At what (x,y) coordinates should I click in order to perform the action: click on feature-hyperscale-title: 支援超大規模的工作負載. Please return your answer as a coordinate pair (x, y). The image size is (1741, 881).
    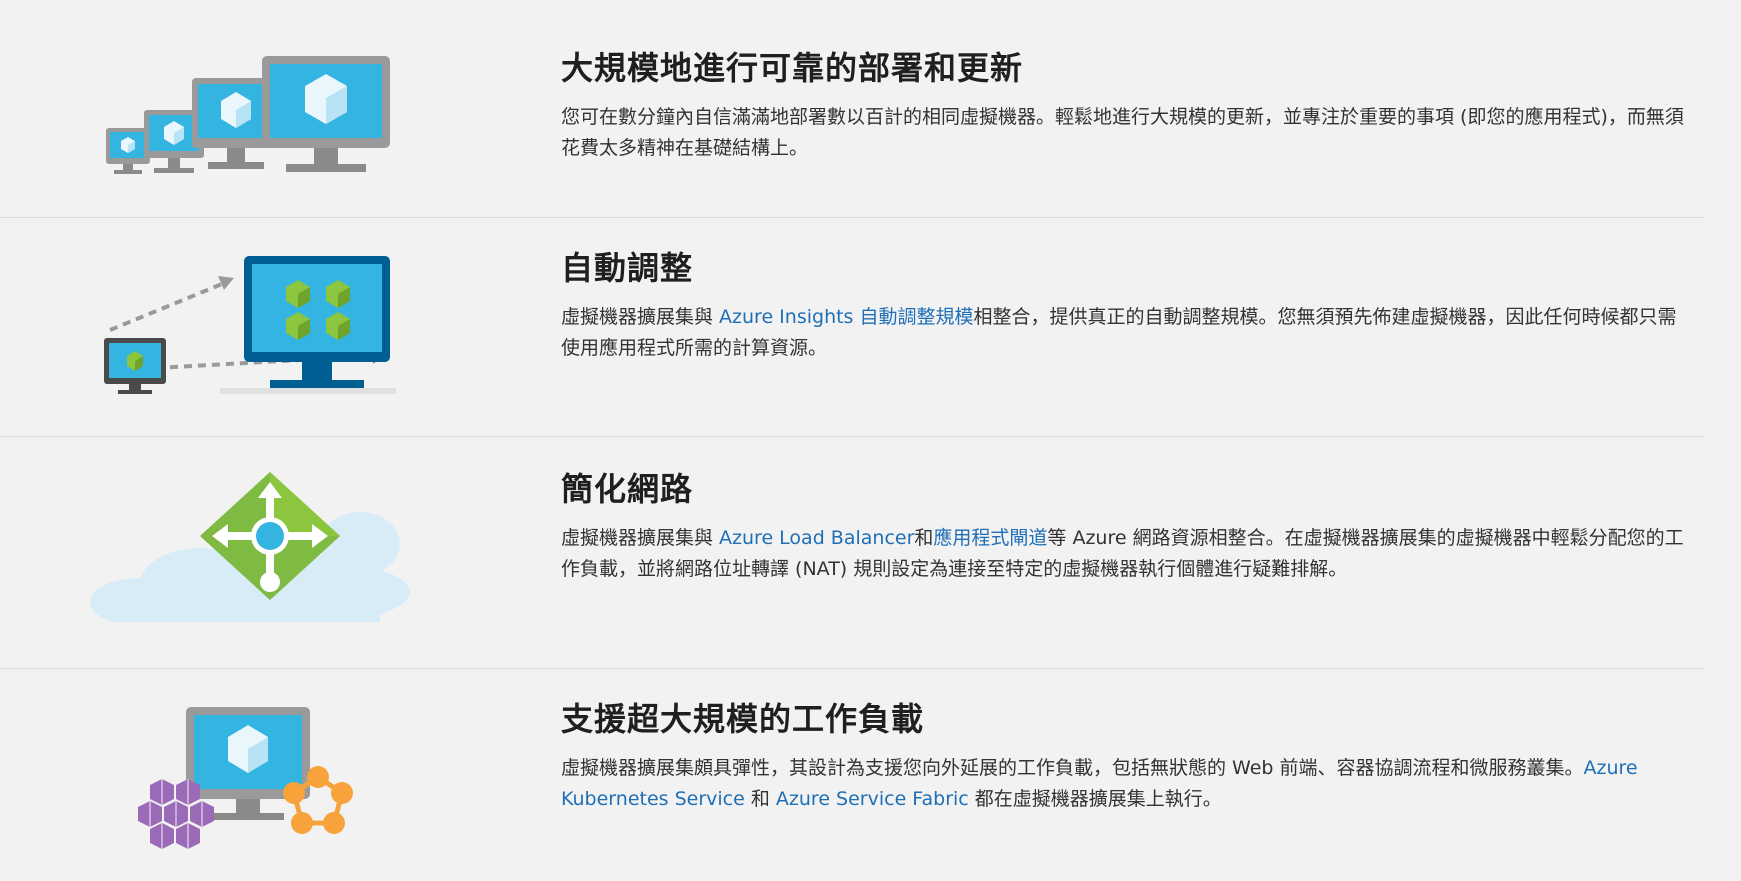
    Looking at the image, I should click on (743, 719).